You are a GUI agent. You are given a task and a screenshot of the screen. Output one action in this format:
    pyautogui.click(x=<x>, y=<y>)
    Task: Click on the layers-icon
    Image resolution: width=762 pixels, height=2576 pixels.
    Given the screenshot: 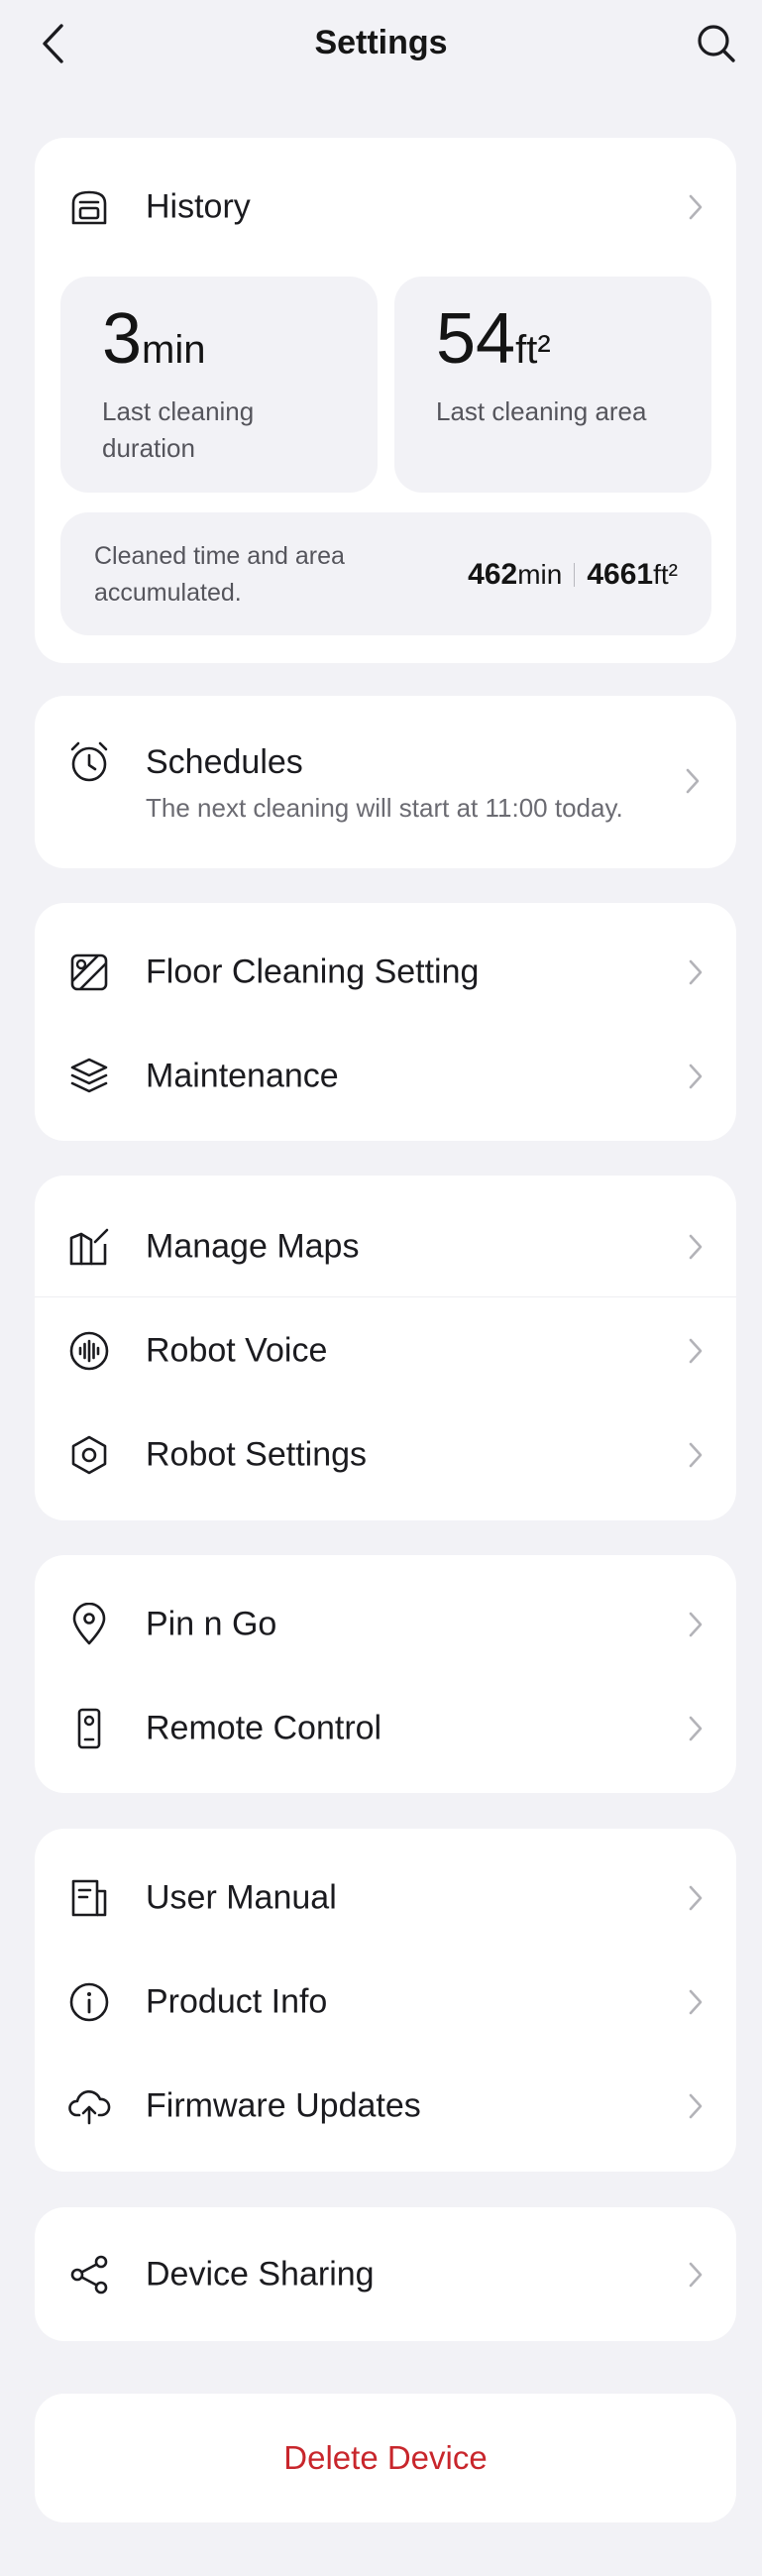 What is the action you would take?
    pyautogui.click(x=89, y=1076)
    